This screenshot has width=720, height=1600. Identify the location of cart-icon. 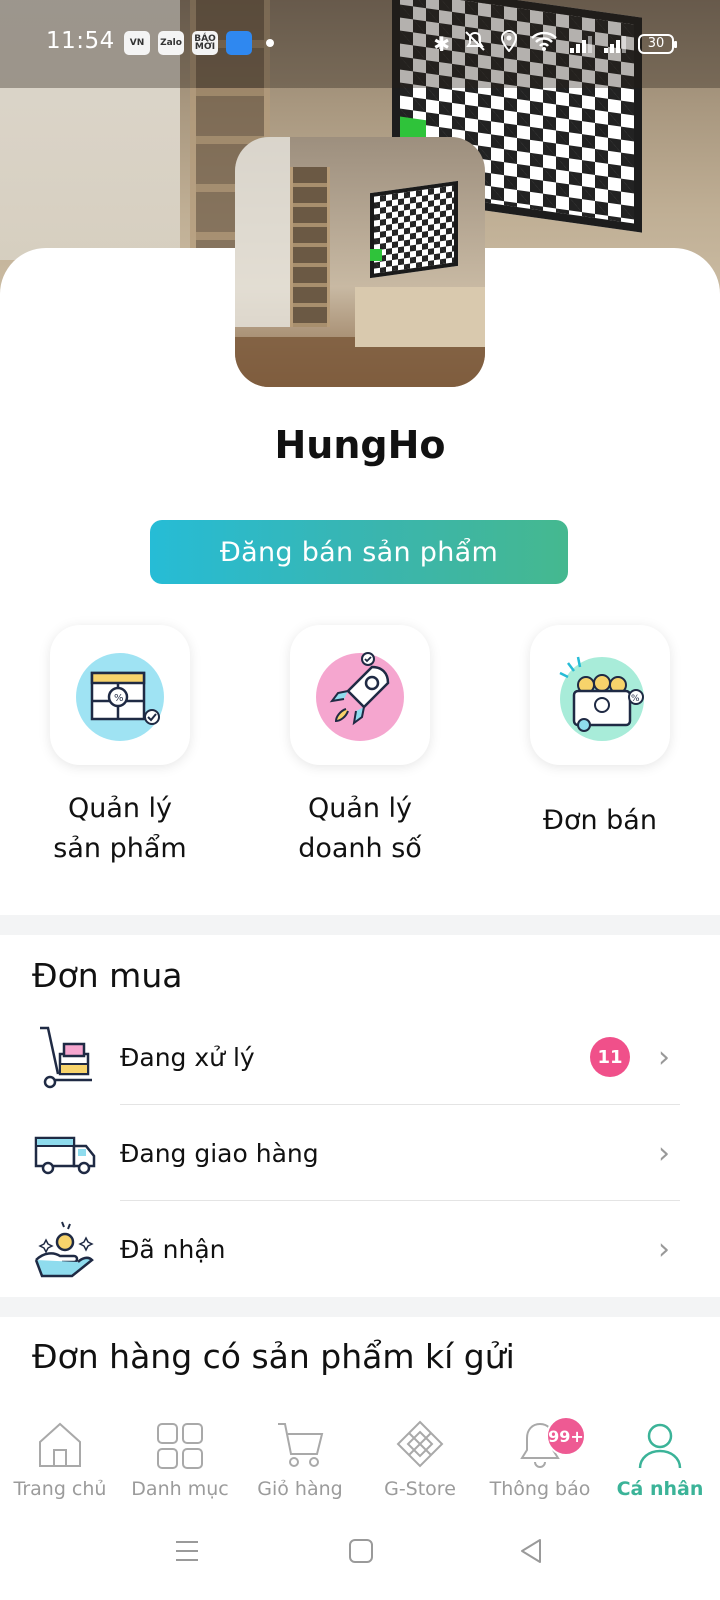
(301, 1445).